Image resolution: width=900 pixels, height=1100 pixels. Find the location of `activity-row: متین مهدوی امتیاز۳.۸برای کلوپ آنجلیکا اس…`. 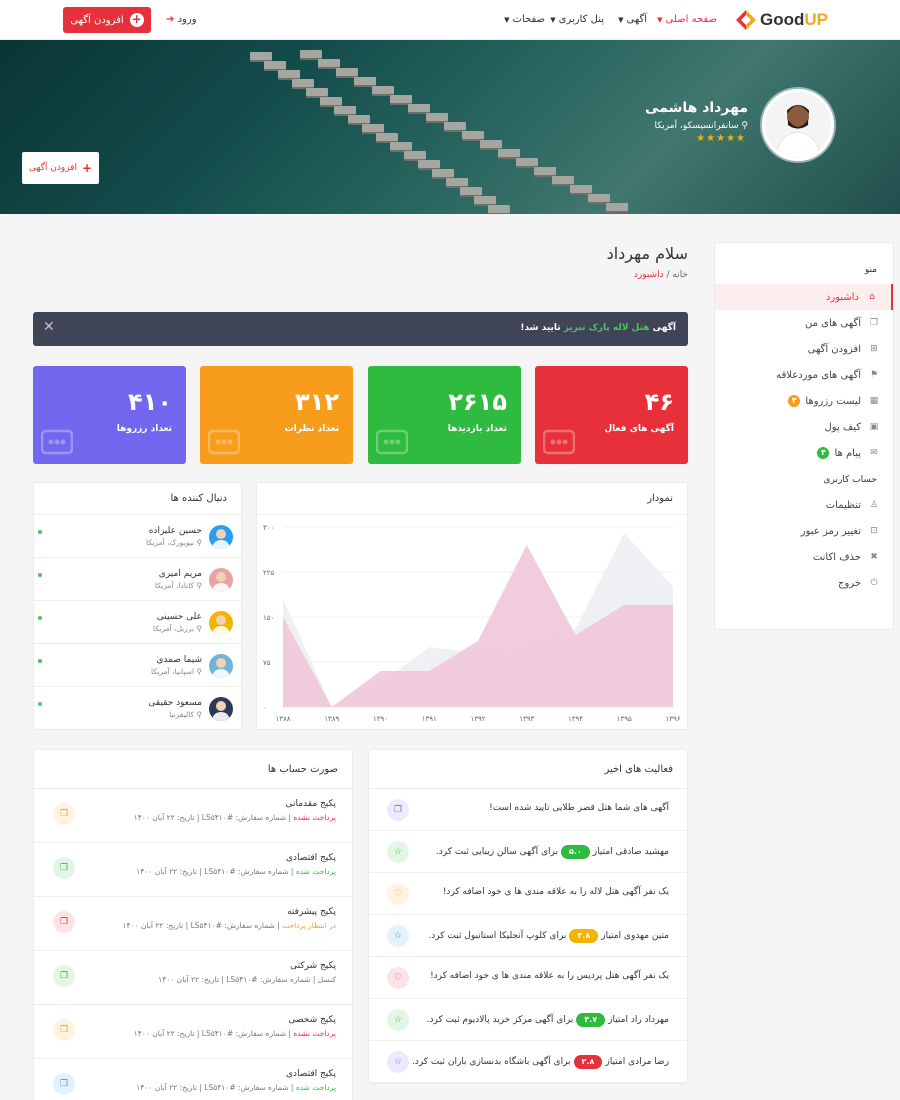

activity-row: متین مهدوی امتیاز۳.۸برای کلوپ آنجلیکا اس… is located at coordinates (528, 936).